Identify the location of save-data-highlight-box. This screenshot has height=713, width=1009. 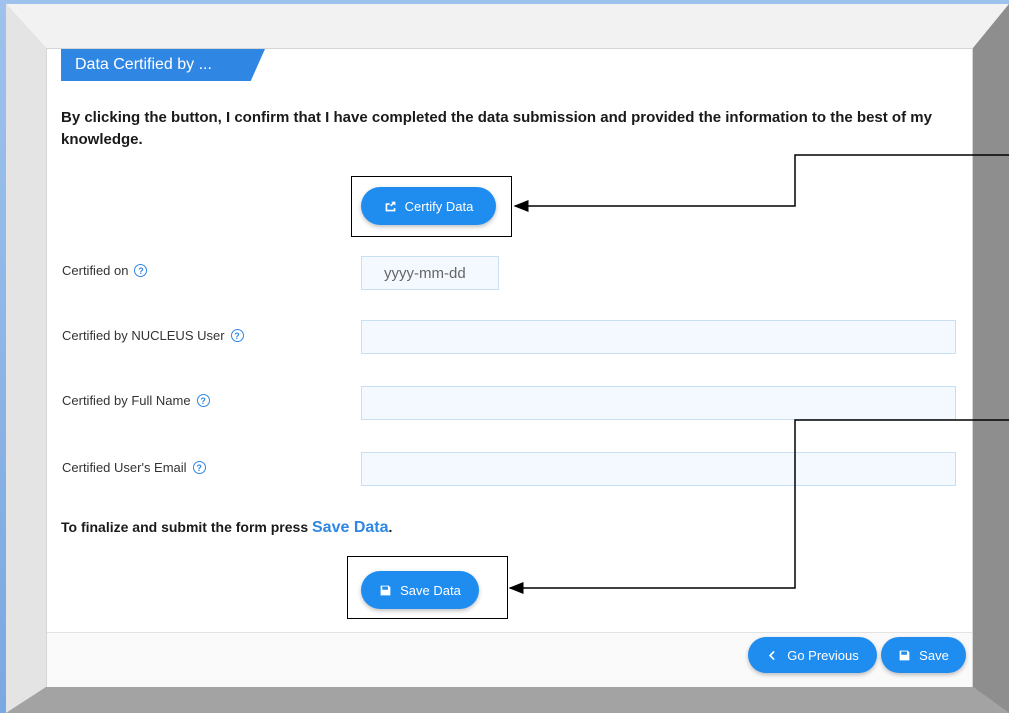
(427, 587).